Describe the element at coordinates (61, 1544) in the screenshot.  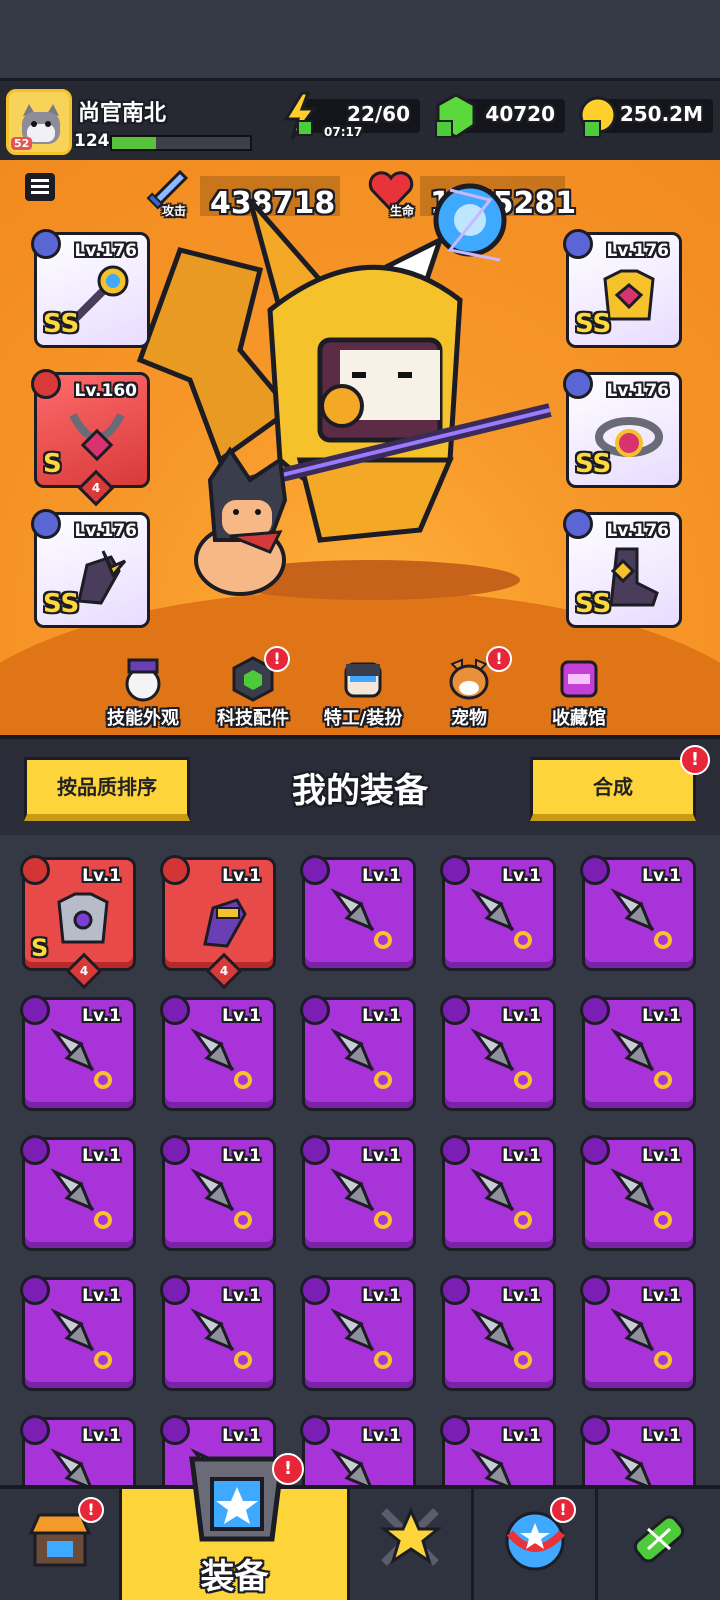
I see `nav-shop: !` at that location.